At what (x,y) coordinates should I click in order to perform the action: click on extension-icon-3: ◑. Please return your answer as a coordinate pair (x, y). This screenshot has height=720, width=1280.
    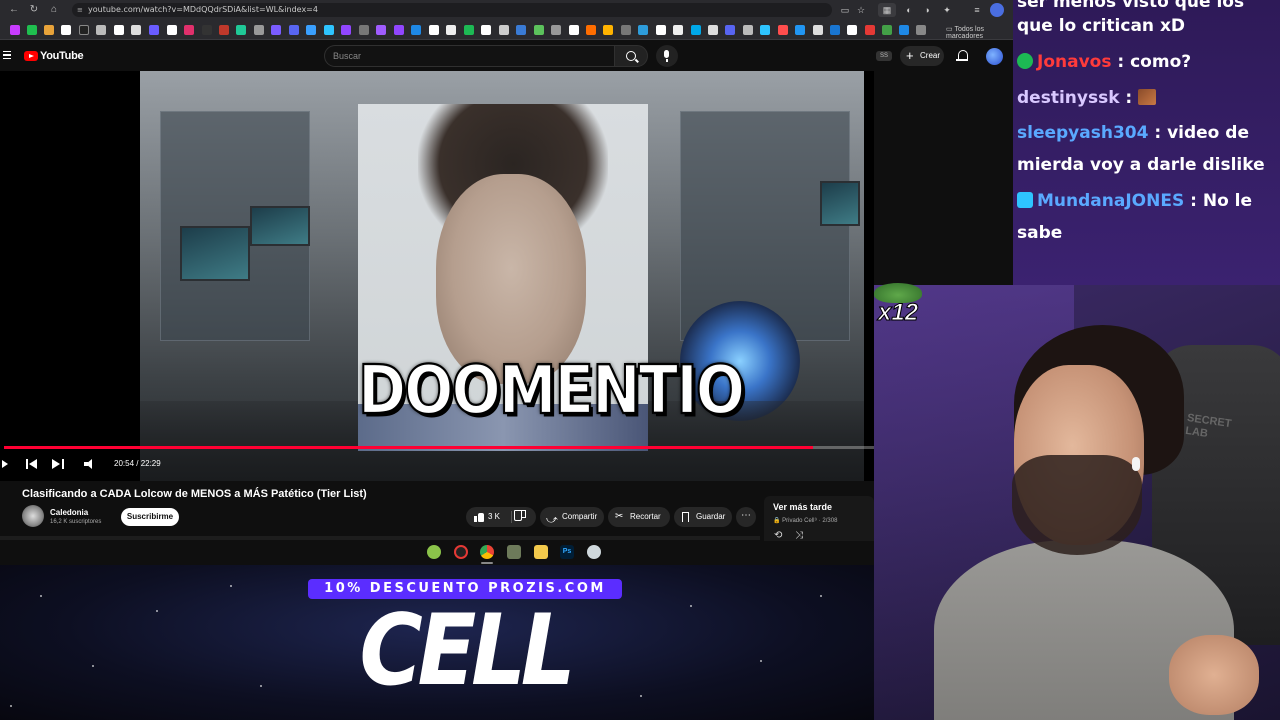
    Looking at the image, I should click on (927, 10).